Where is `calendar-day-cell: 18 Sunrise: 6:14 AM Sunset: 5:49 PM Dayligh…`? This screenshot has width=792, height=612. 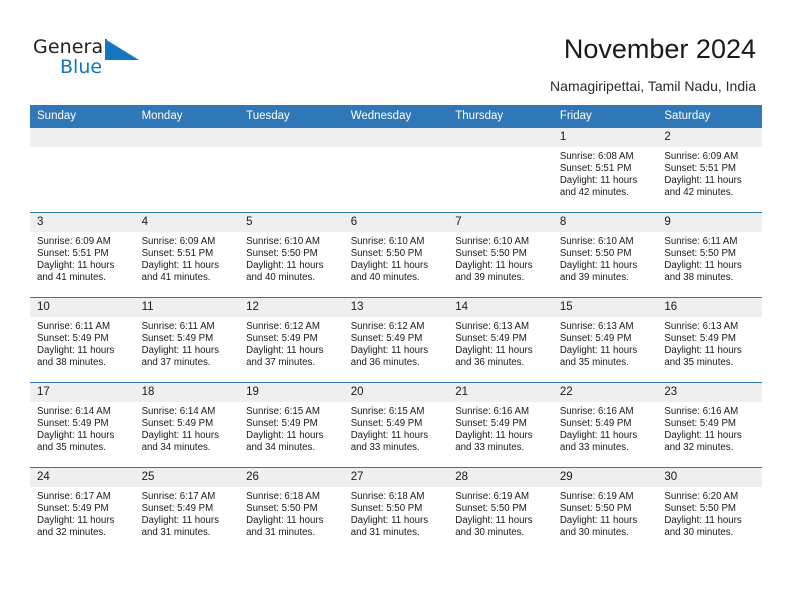
calendar-day-cell: 18 Sunrise: 6:14 AM Sunset: 5:49 PM Dayligh… is located at coordinates (187, 425).